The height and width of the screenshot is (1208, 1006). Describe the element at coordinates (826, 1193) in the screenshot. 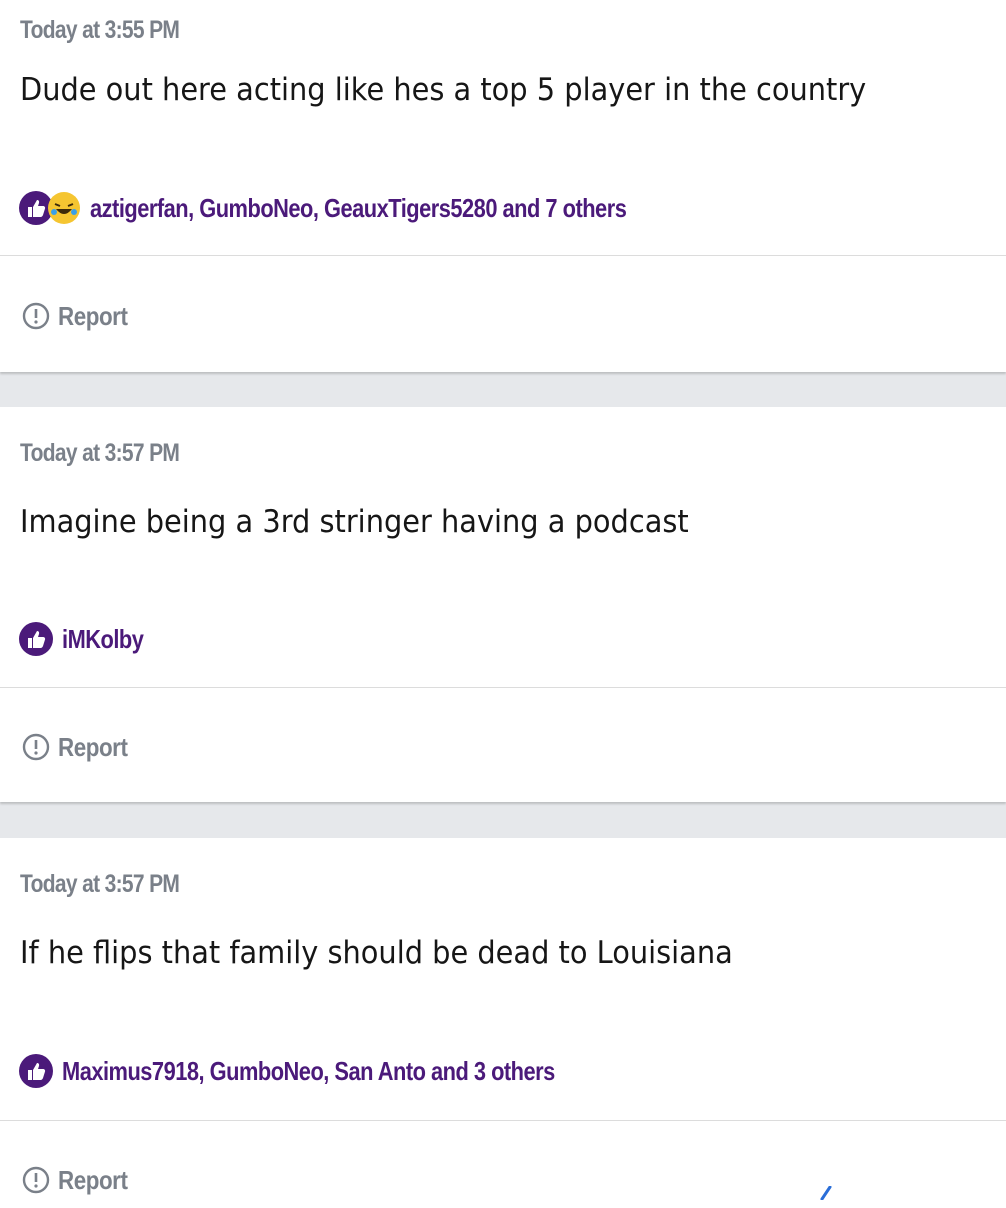

I see `partial-check-icon` at that location.